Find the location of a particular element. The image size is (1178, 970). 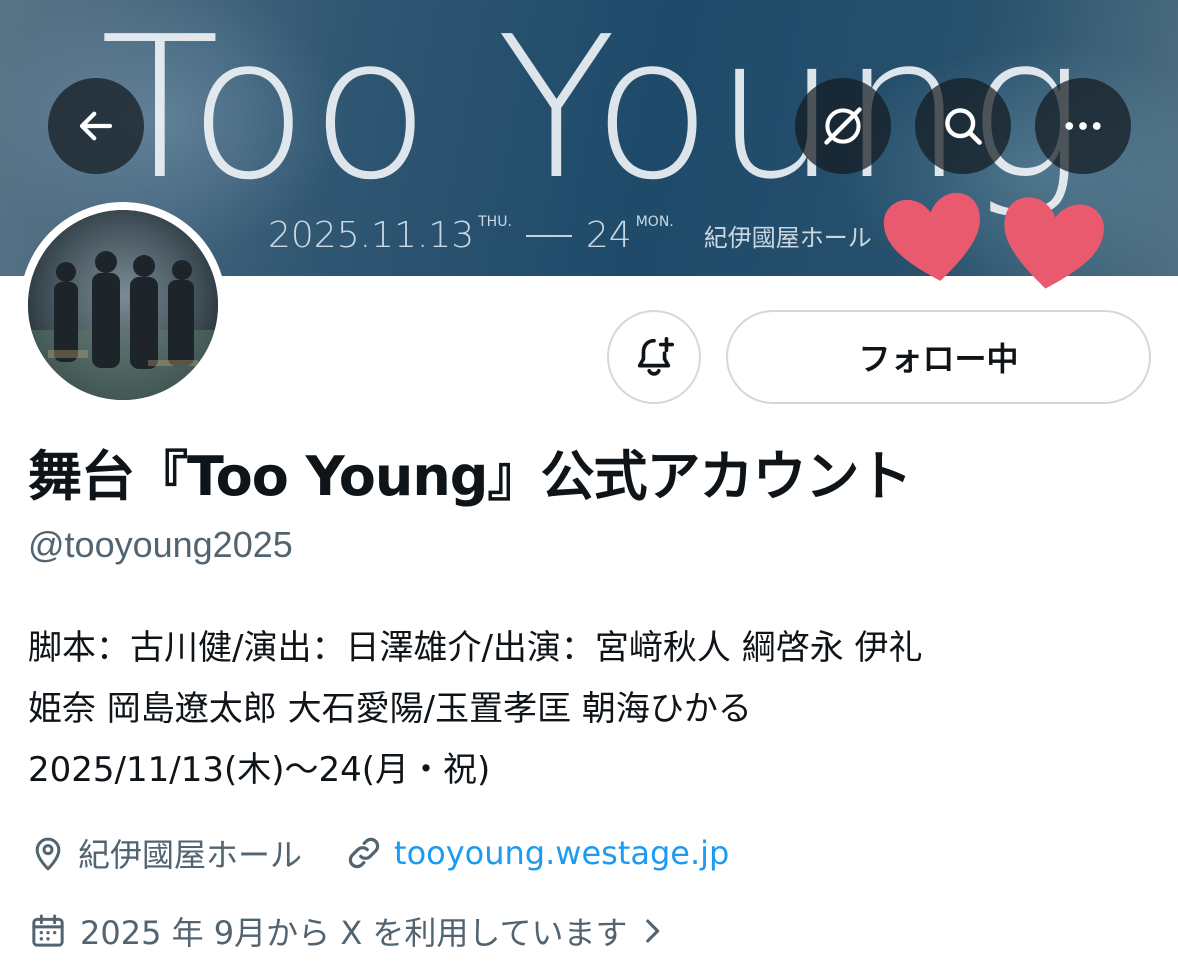

more-horizontal-icon is located at coordinates (1083, 126).